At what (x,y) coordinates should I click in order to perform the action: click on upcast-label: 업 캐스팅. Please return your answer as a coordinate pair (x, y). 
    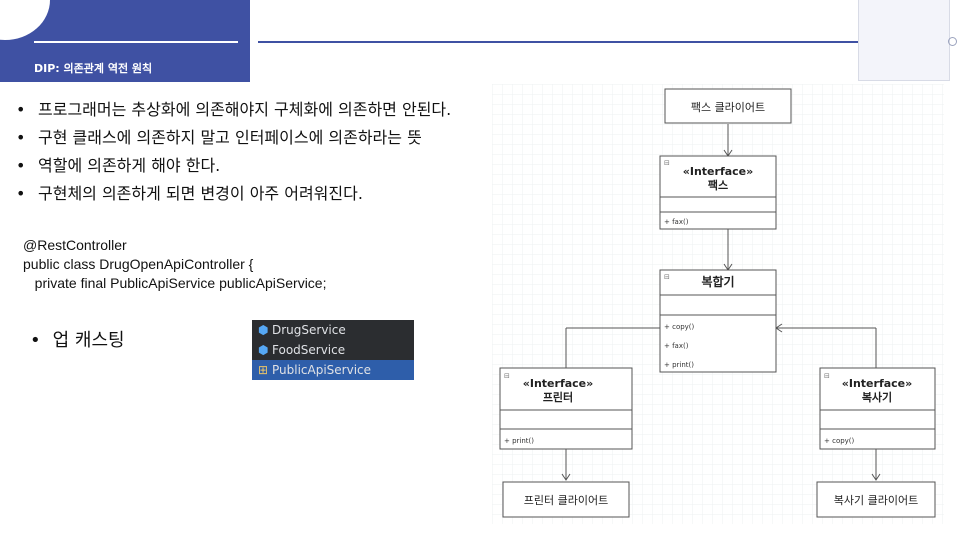
    Looking at the image, I should click on (88, 340).